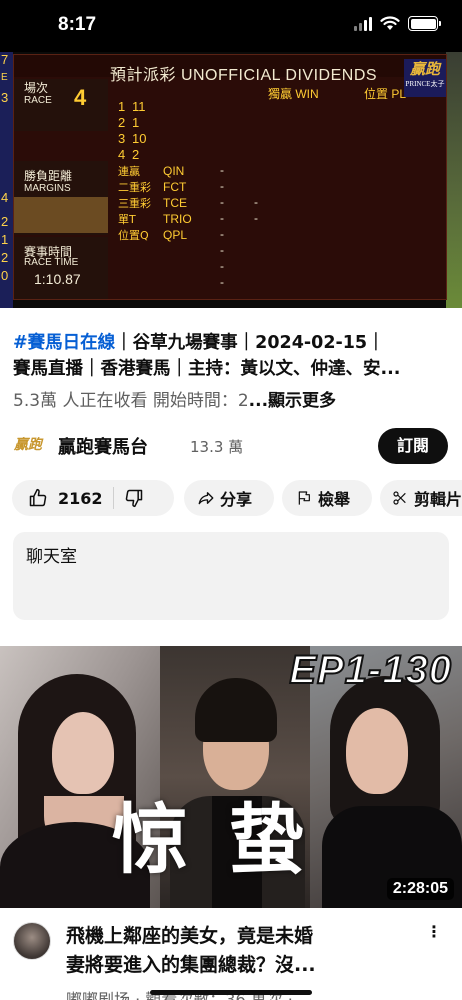  Describe the element at coordinates (57, 279) in the screenshot. I see `race-time-value: 1:10.87` at that location.